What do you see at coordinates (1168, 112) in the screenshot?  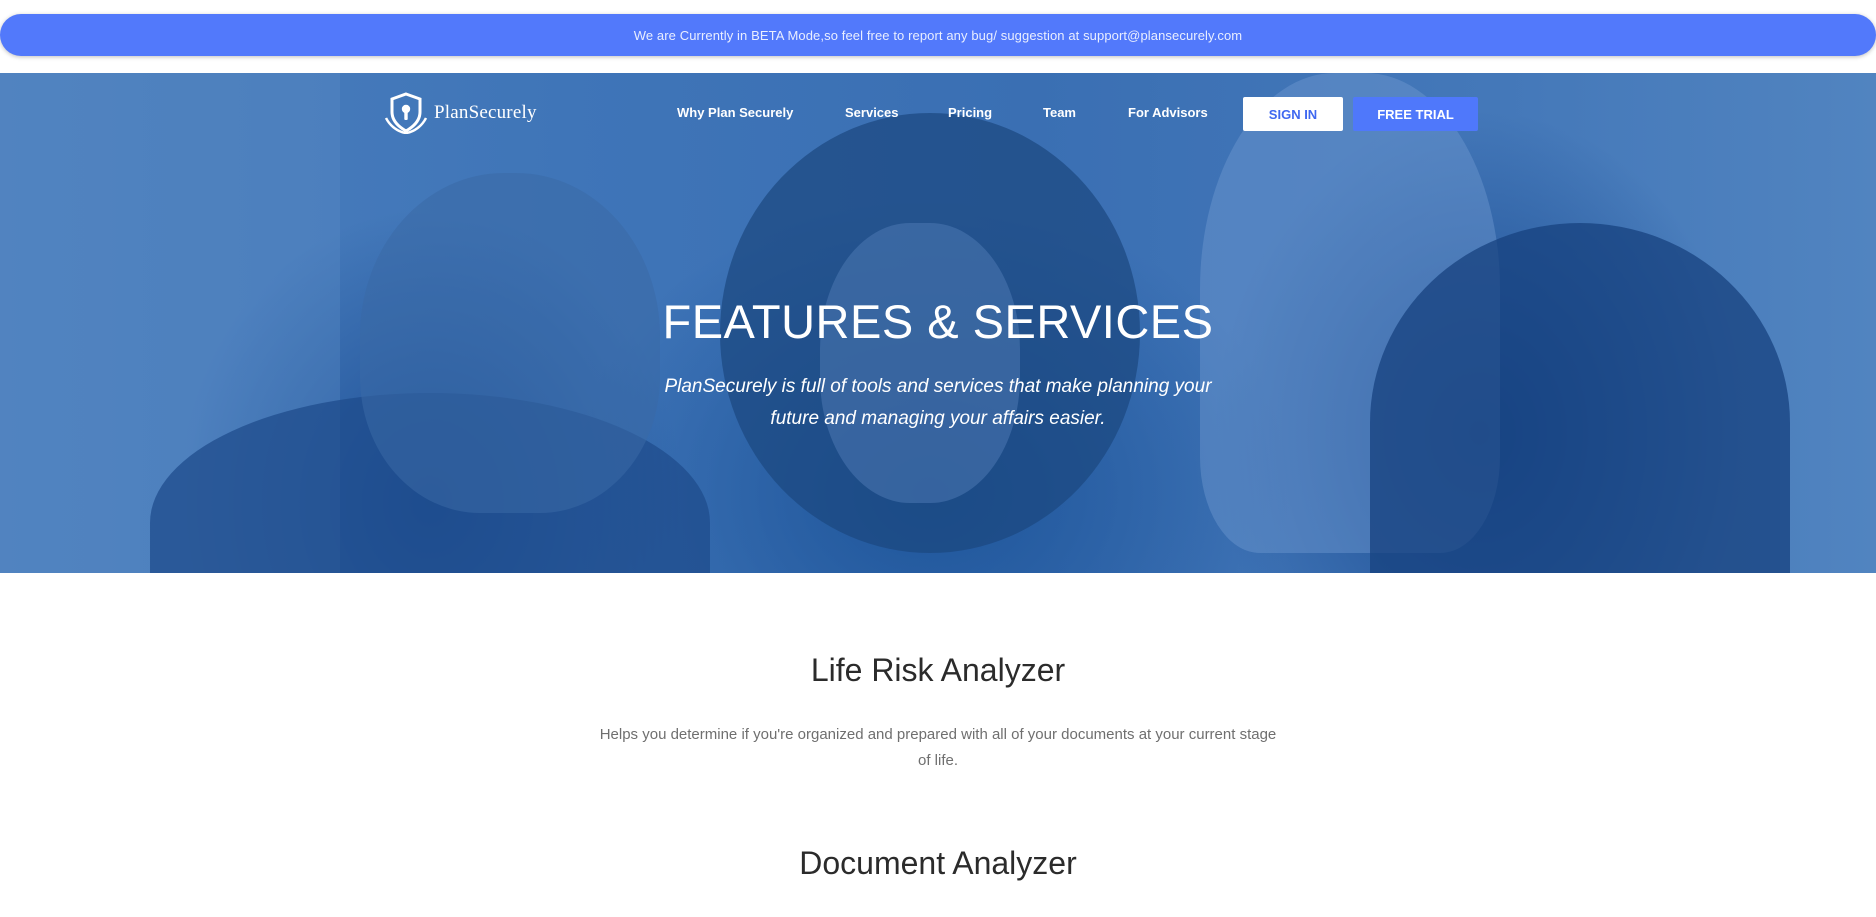 I see `nav-for-advisors: For Advisors` at bounding box center [1168, 112].